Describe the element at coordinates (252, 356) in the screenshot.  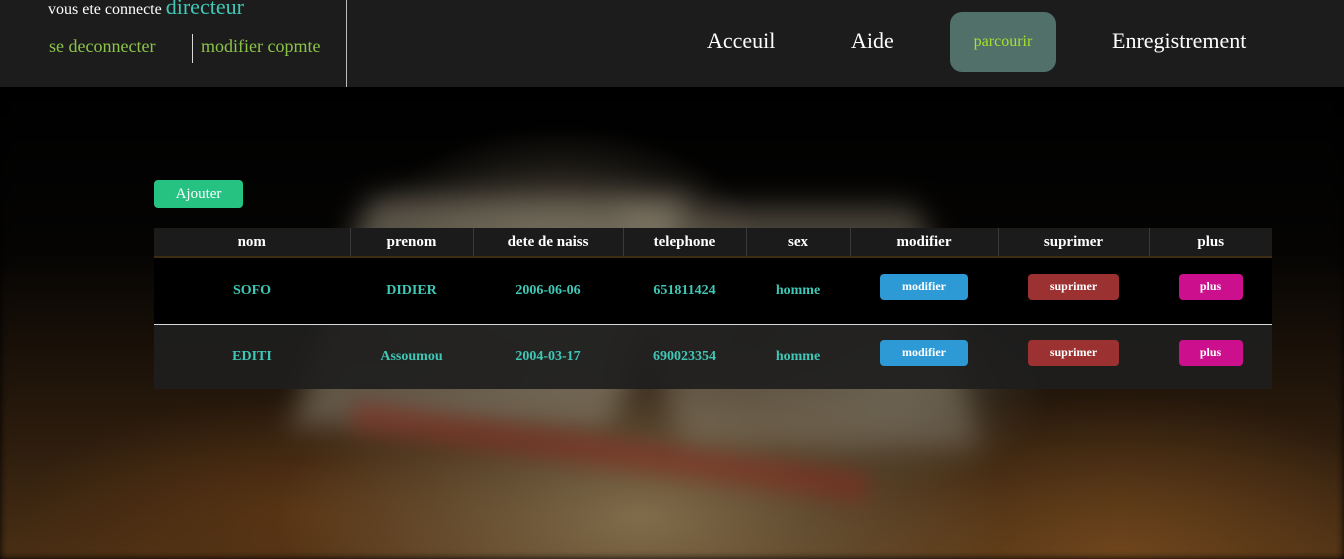
I see `cell-nom: EDITI` at that location.